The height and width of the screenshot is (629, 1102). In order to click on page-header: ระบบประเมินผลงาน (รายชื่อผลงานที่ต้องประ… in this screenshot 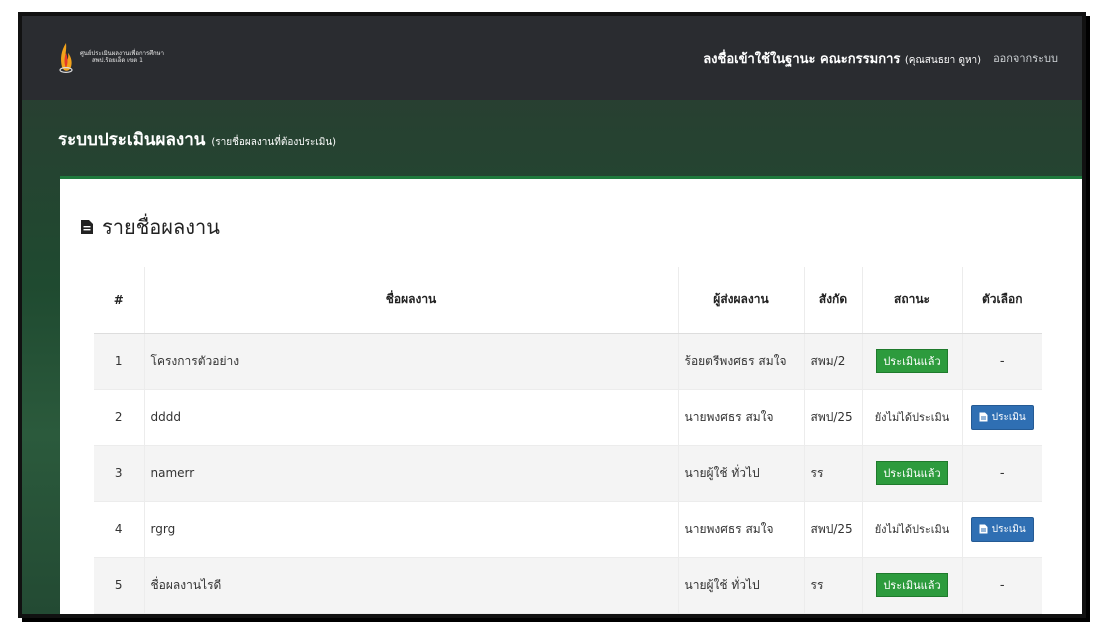, I will do `click(197, 139)`.